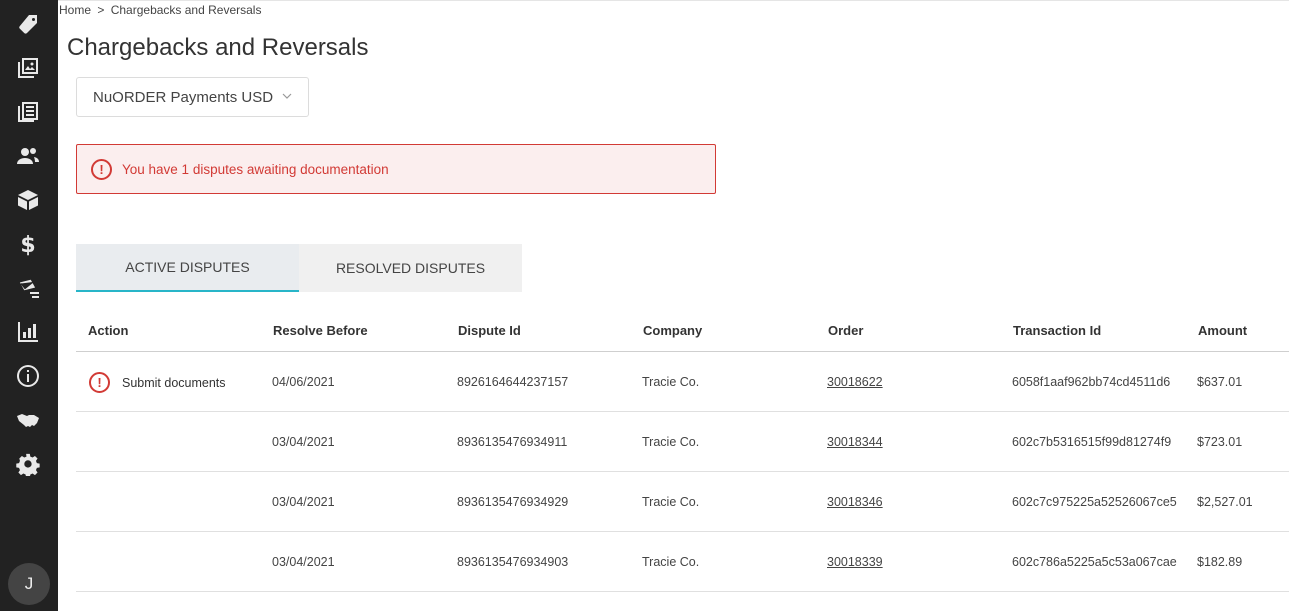 The image size is (1289, 611). Describe the element at coordinates (845, 330) in the screenshot. I see `header-order: Order` at that location.